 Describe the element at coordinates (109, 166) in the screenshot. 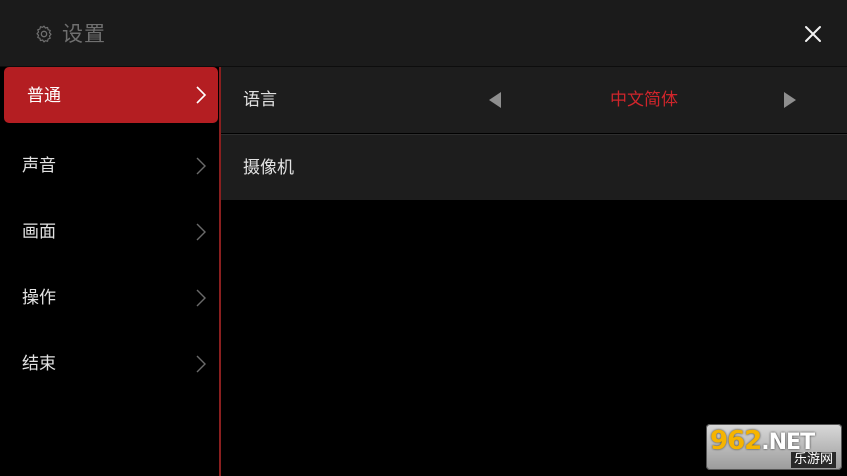

I see `sidebar-item-sound: 声音` at that location.